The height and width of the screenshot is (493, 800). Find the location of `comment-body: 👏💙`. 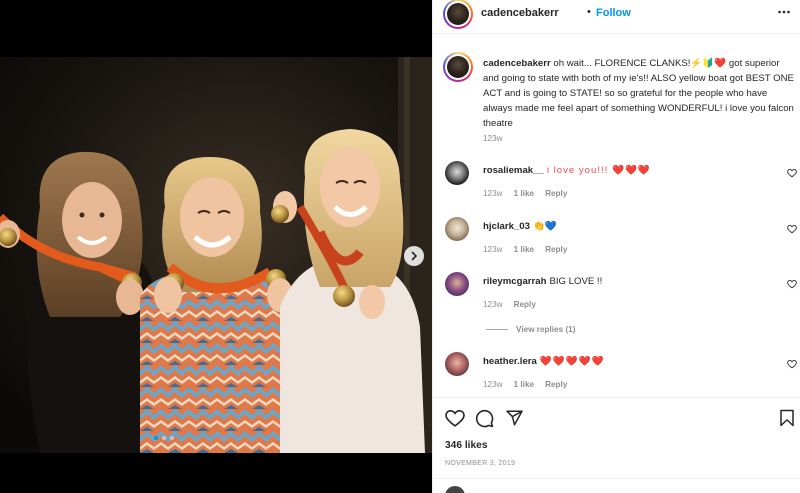

comment-body: 👏💙 is located at coordinates (544, 226).